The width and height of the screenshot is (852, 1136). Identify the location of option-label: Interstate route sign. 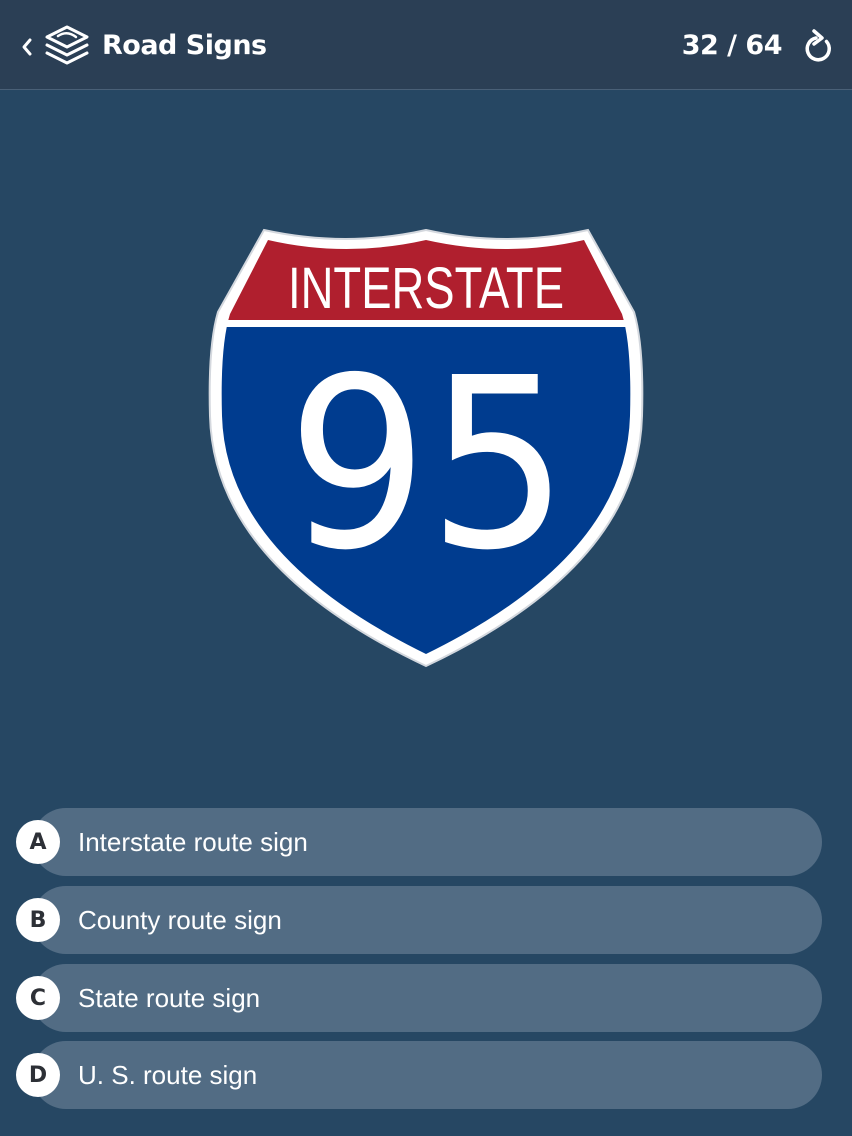
(193, 842).